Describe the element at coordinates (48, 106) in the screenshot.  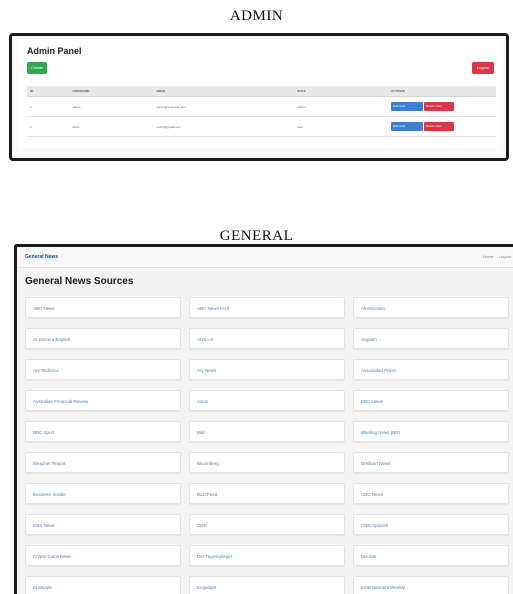
I see `cell-id: 1` at that location.